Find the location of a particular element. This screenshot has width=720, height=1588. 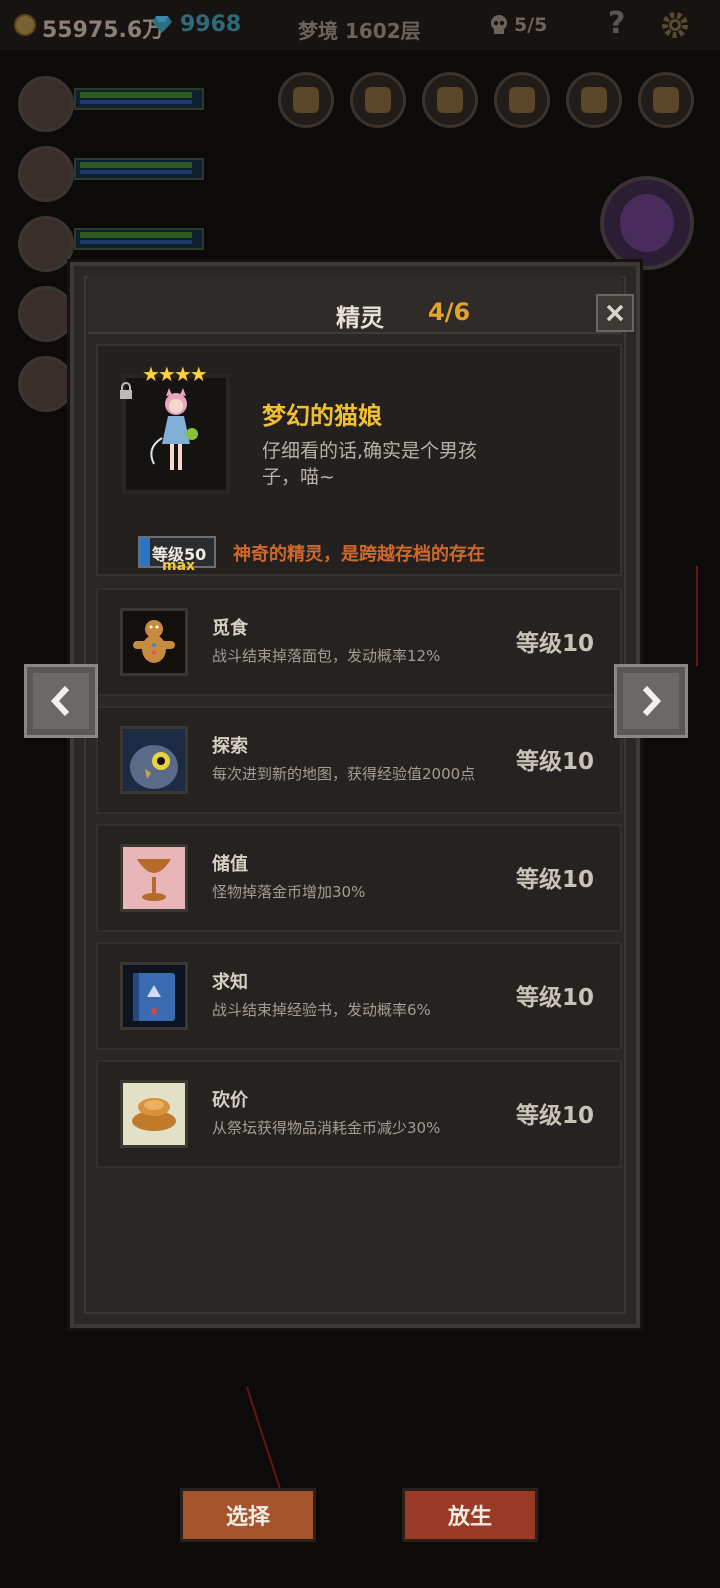

cat-girl-sprite is located at coordinates (174, 429).